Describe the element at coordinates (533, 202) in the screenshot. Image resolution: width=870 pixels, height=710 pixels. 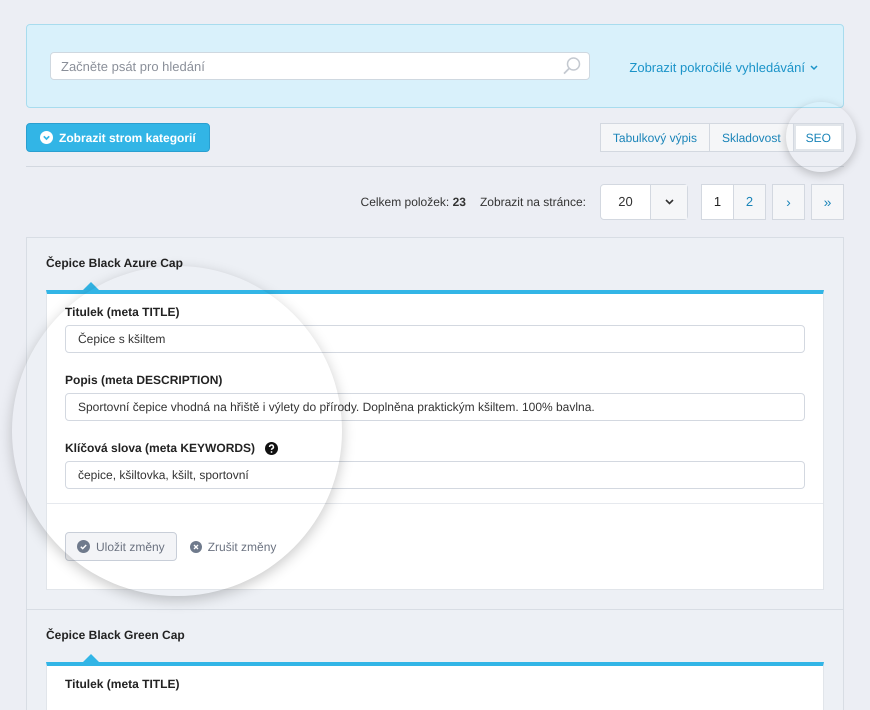
I see `per-page-label: Zobrazit na stránce:` at that location.